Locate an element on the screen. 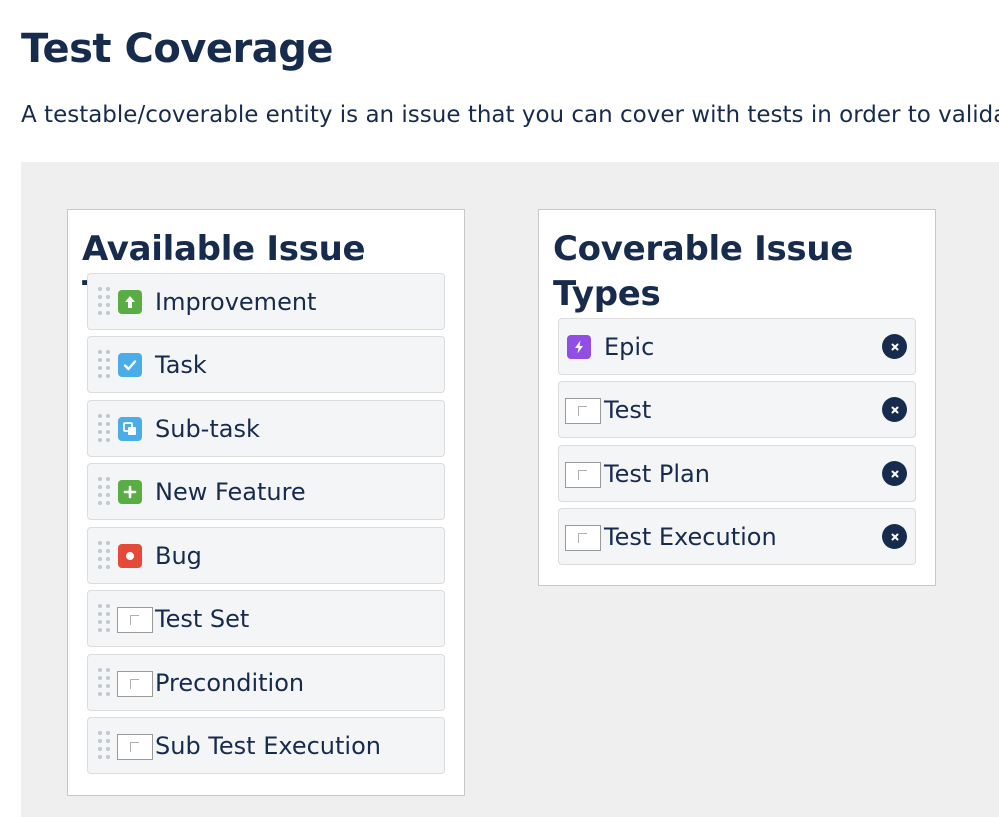  item-label: Sub Test Execution is located at coordinates (268, 746).